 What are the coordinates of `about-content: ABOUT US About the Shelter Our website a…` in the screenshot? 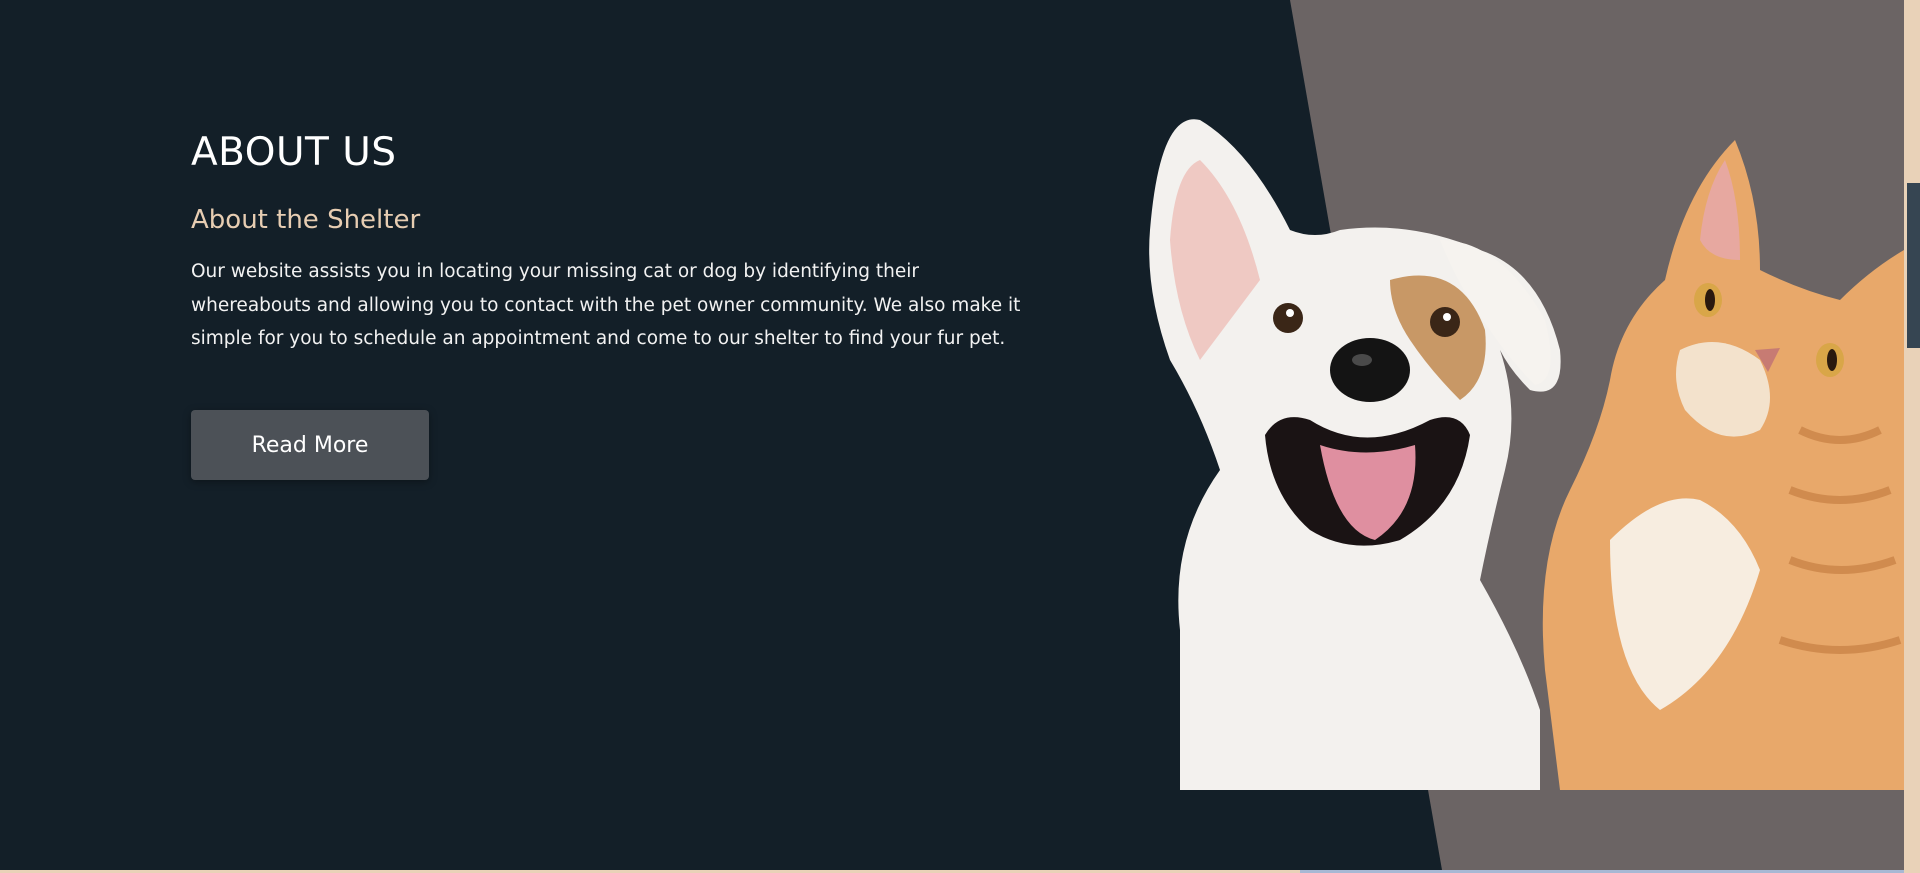 It's located at (621, 243).